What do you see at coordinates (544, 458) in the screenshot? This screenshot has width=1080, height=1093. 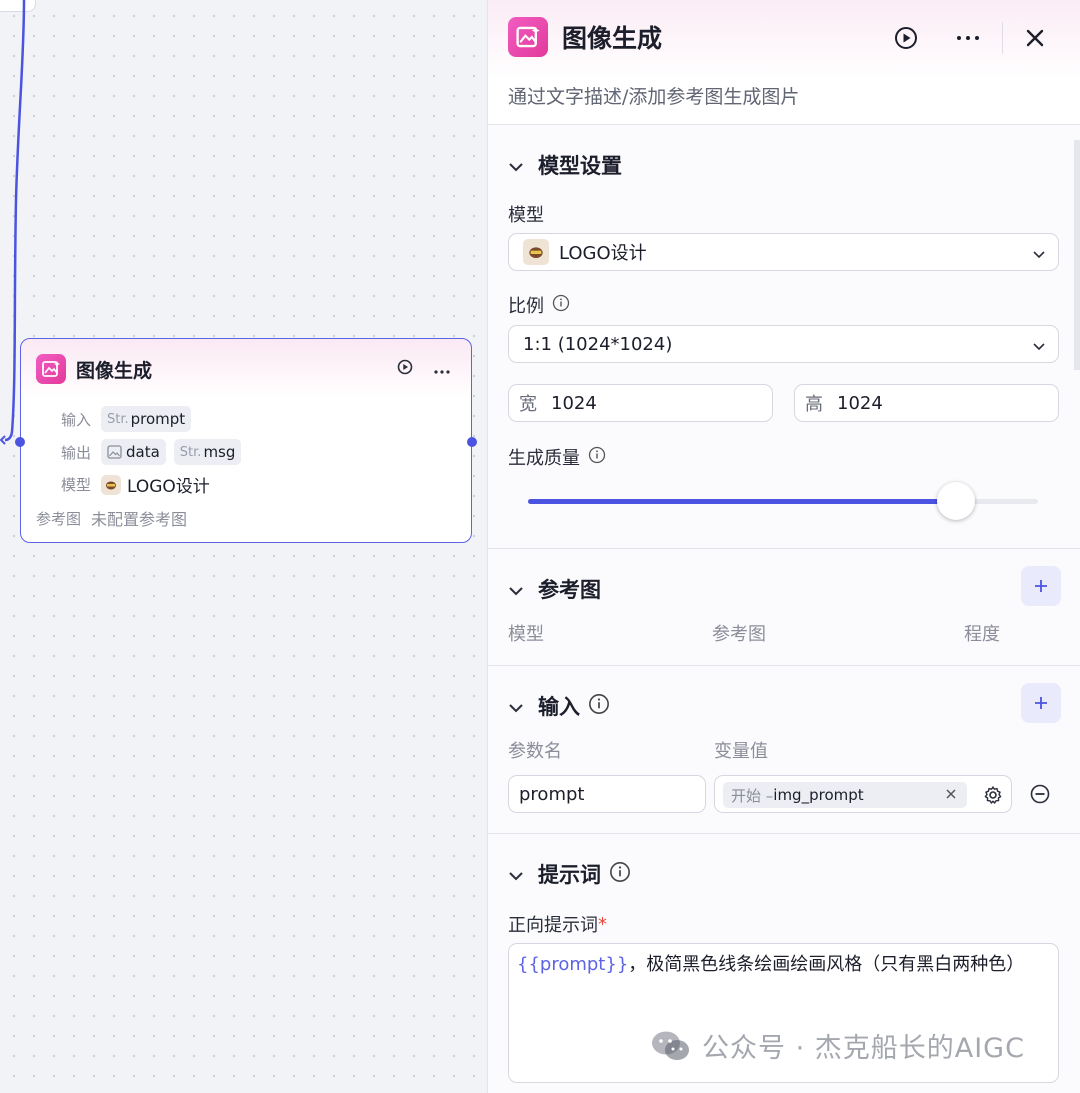 I see `quality-label-text: 生成质量` at bounding box center [544, 458].